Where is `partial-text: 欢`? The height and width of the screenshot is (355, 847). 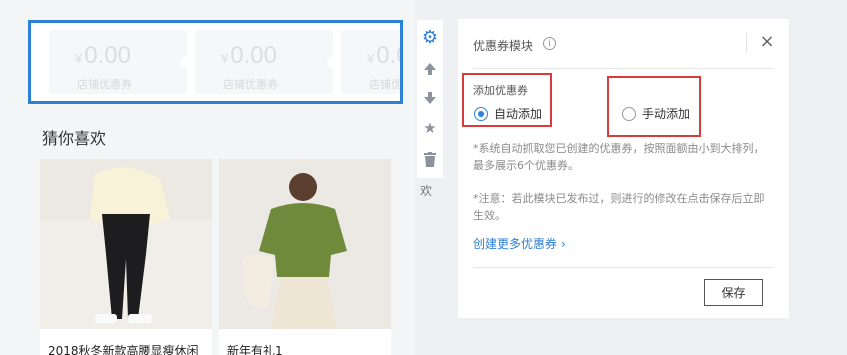
partial-text: 欢 is located at coordinates (426, 191).